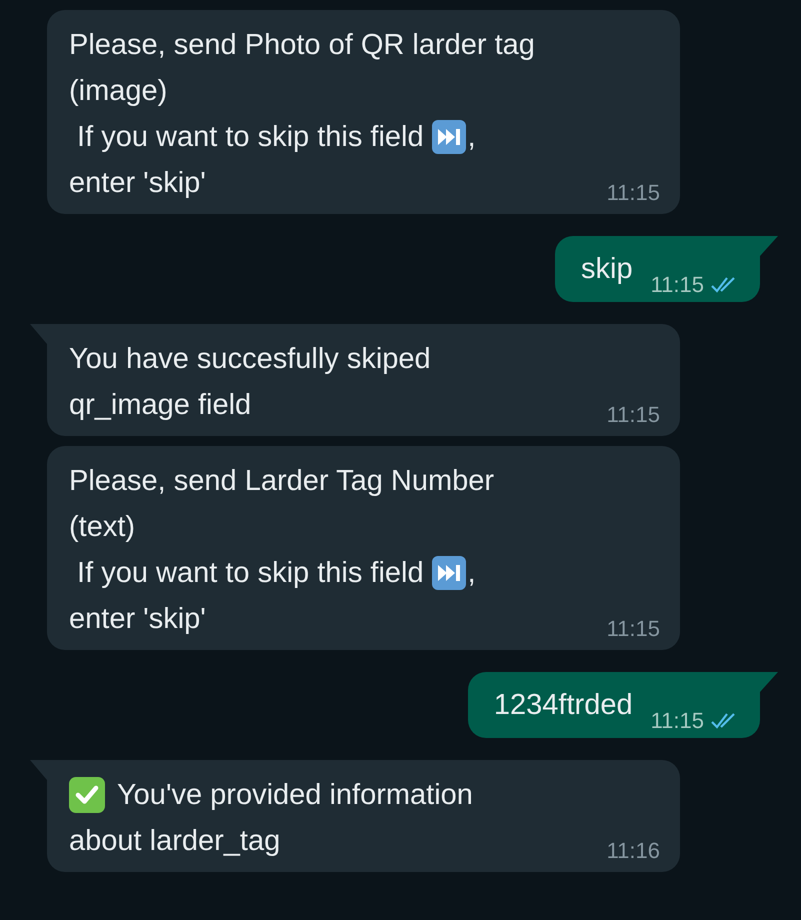  What do you see at coordinates (250, 359) in the screenshot?
I see `message-text: You have succesfully skiped` at bounding box center [250, 359].